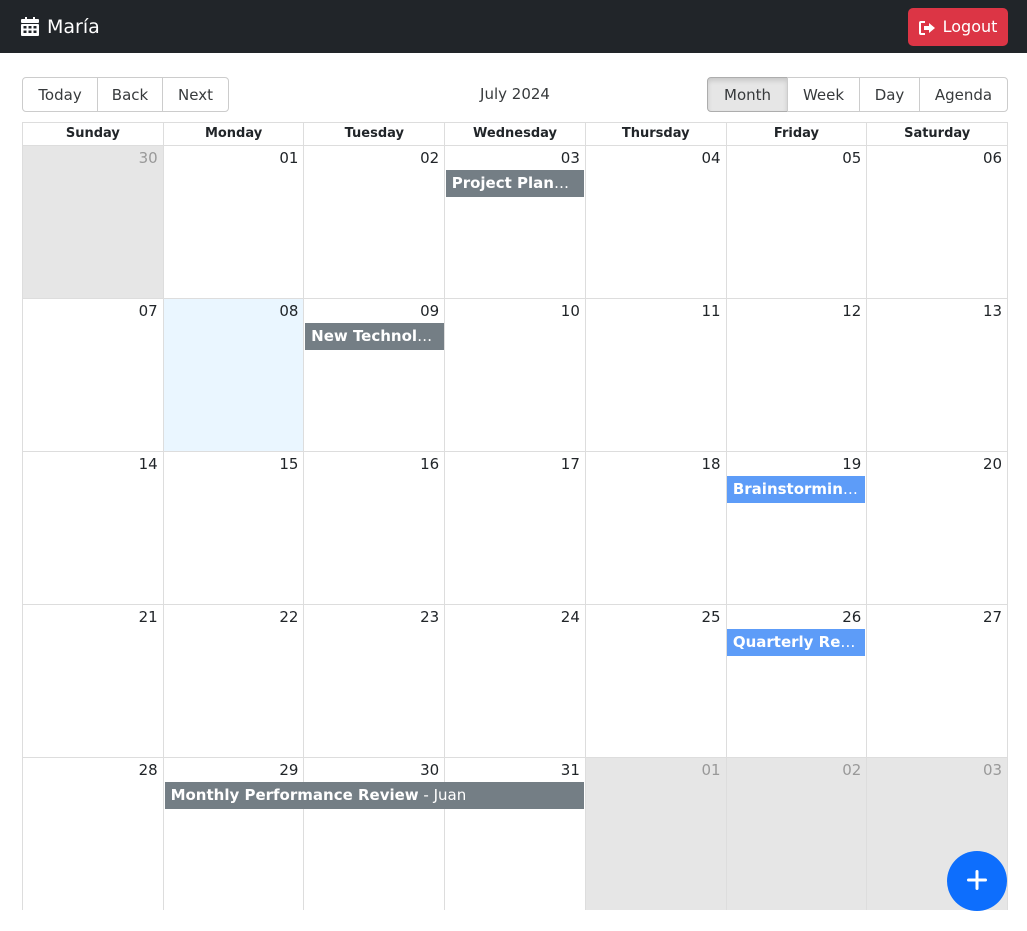 The height and width of the screenshot is (931, 1027). I want to click on date-number: 07, so click(148, 311).